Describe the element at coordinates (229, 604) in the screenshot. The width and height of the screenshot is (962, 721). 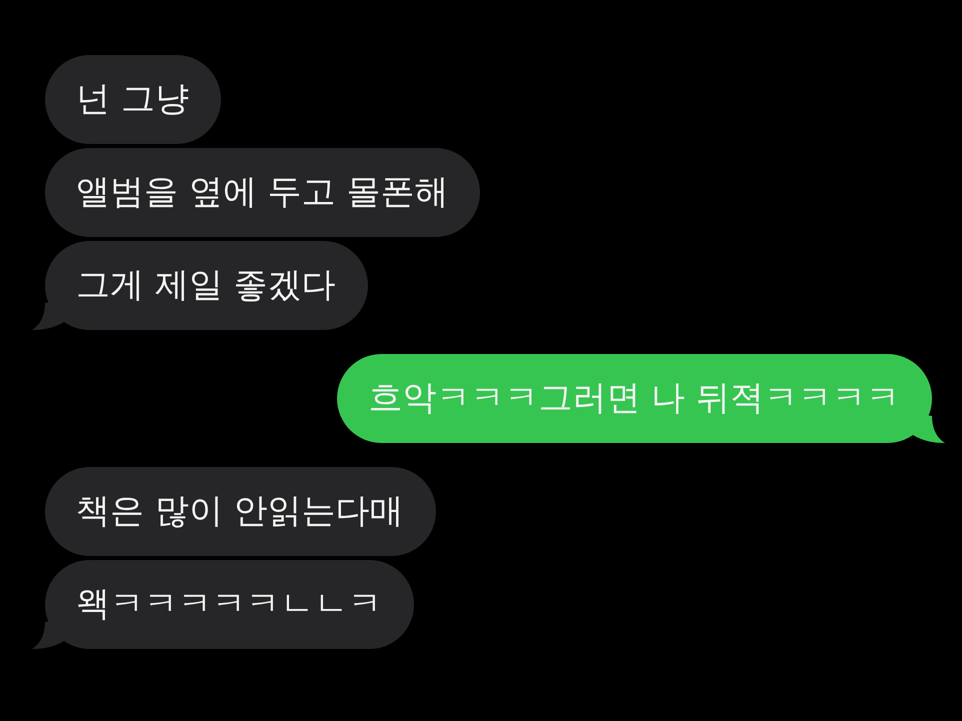
I see `message-text: 왝ㅋㅋㅋㅋㅋㄴㄴㅋ` at that location.